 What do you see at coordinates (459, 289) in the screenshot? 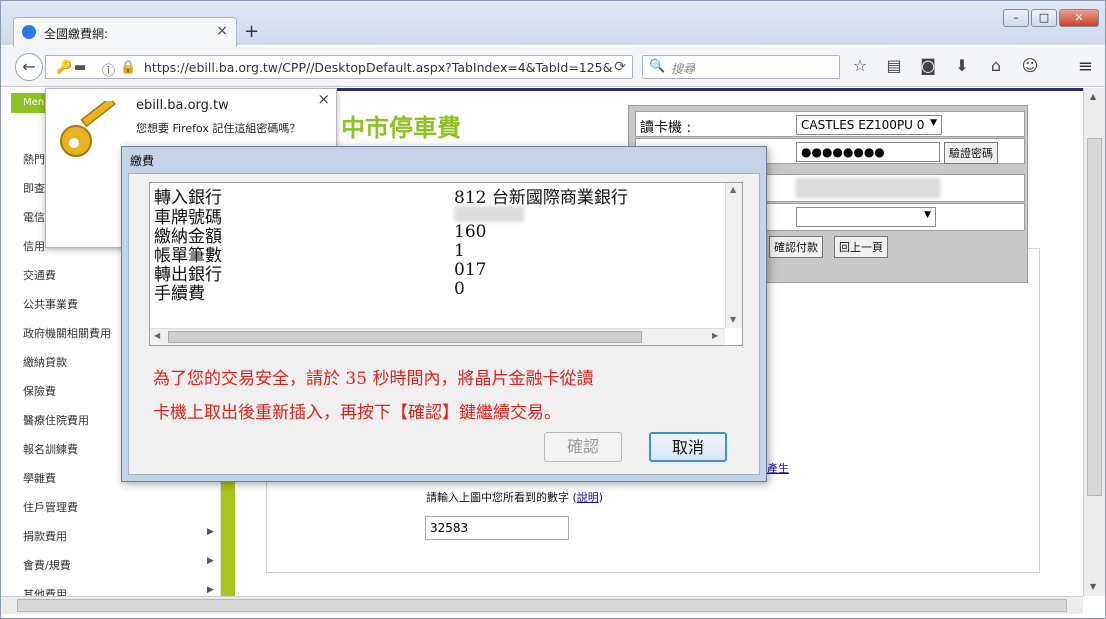
I see `info-value: 0` at bounding box center [459, 289].